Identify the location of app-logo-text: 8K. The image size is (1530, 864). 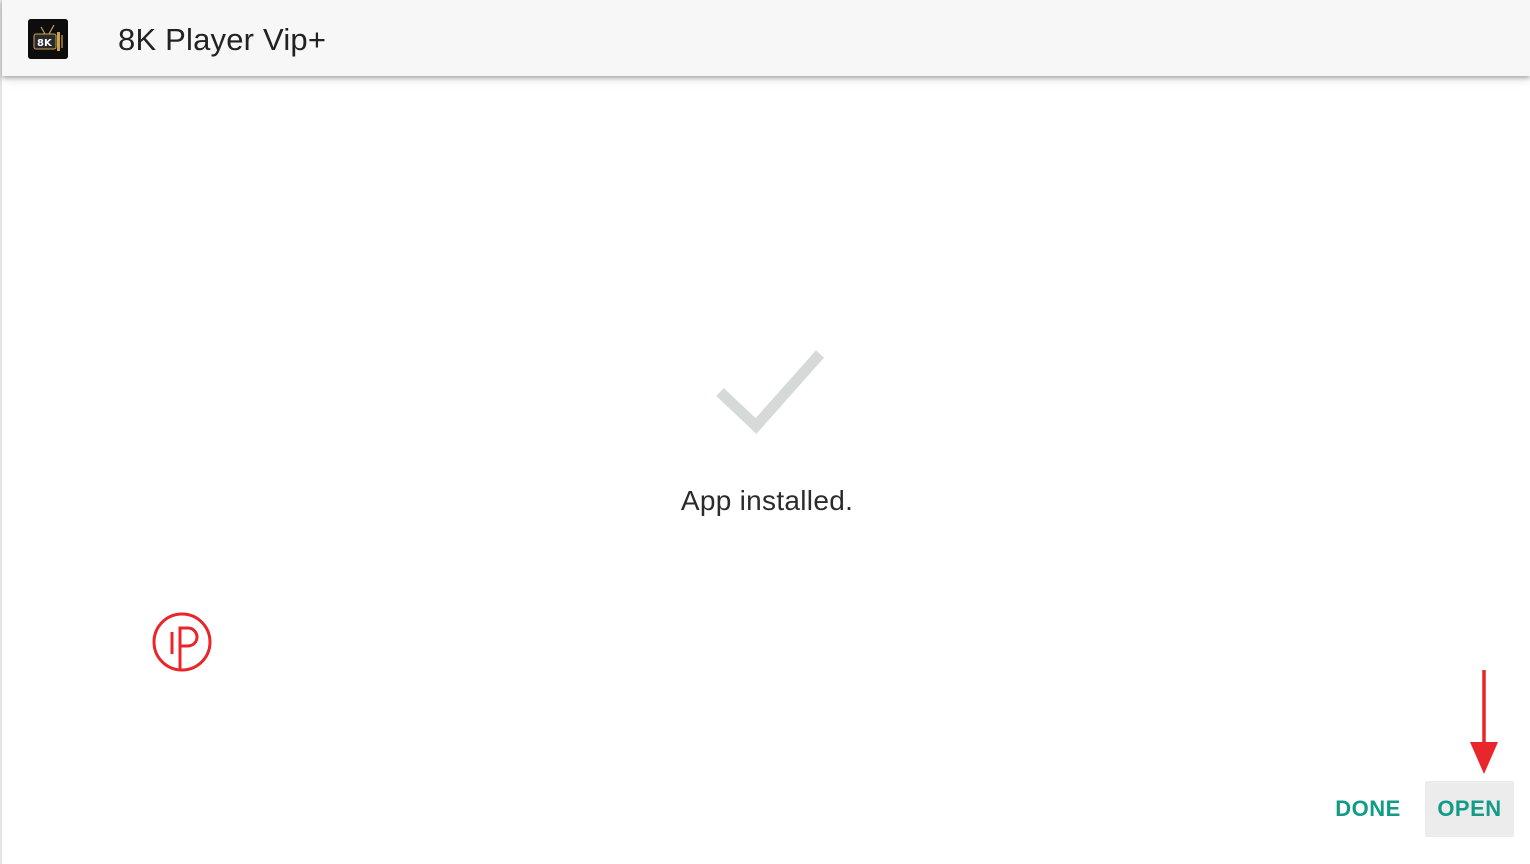
(45, 43).